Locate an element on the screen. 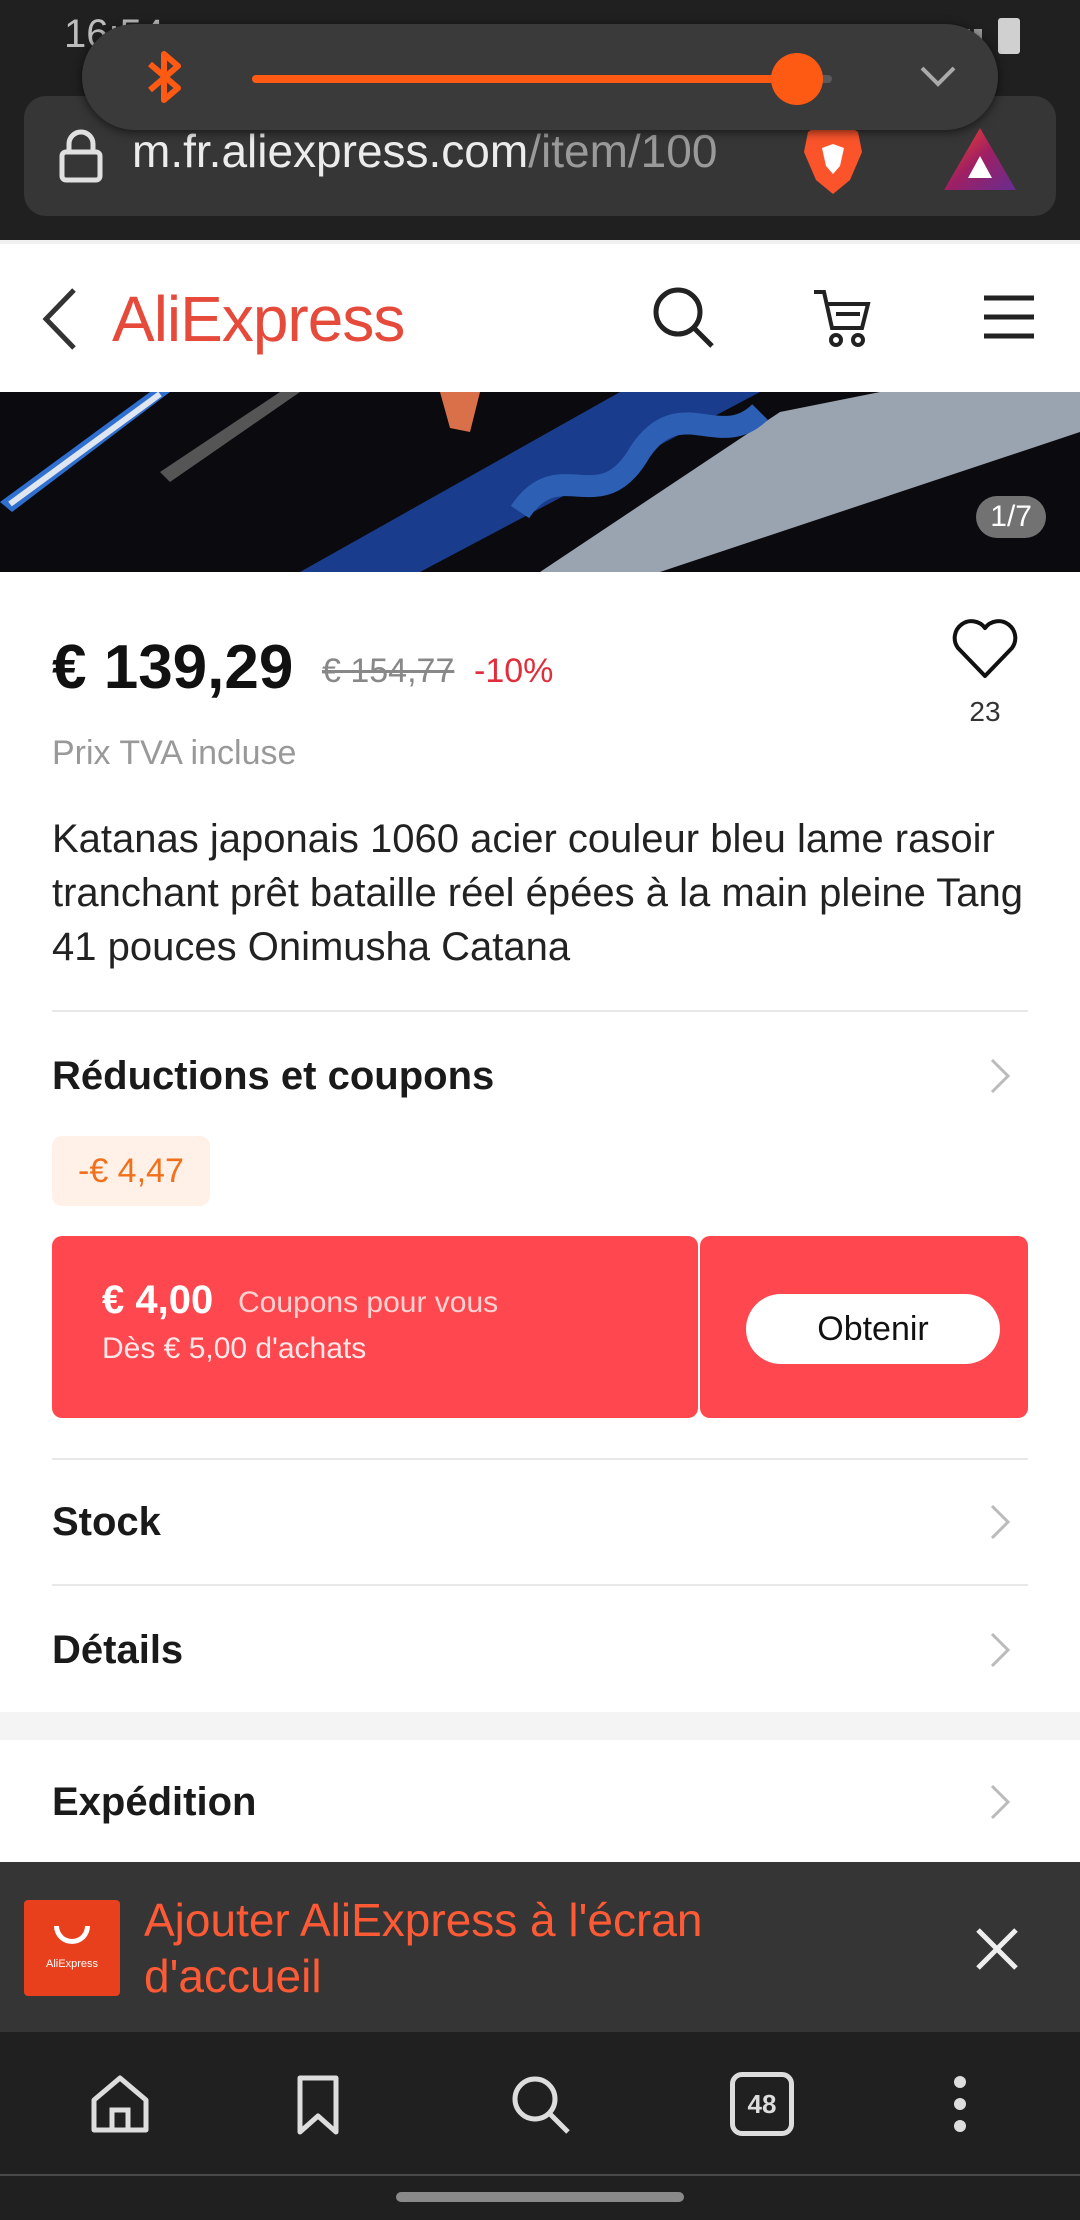 The width and height of the screenshot is (1080, 2220). add-to-home-text: Ajouter AliExpress à l'écran d'accueil is located at coordinates (454, 1948).